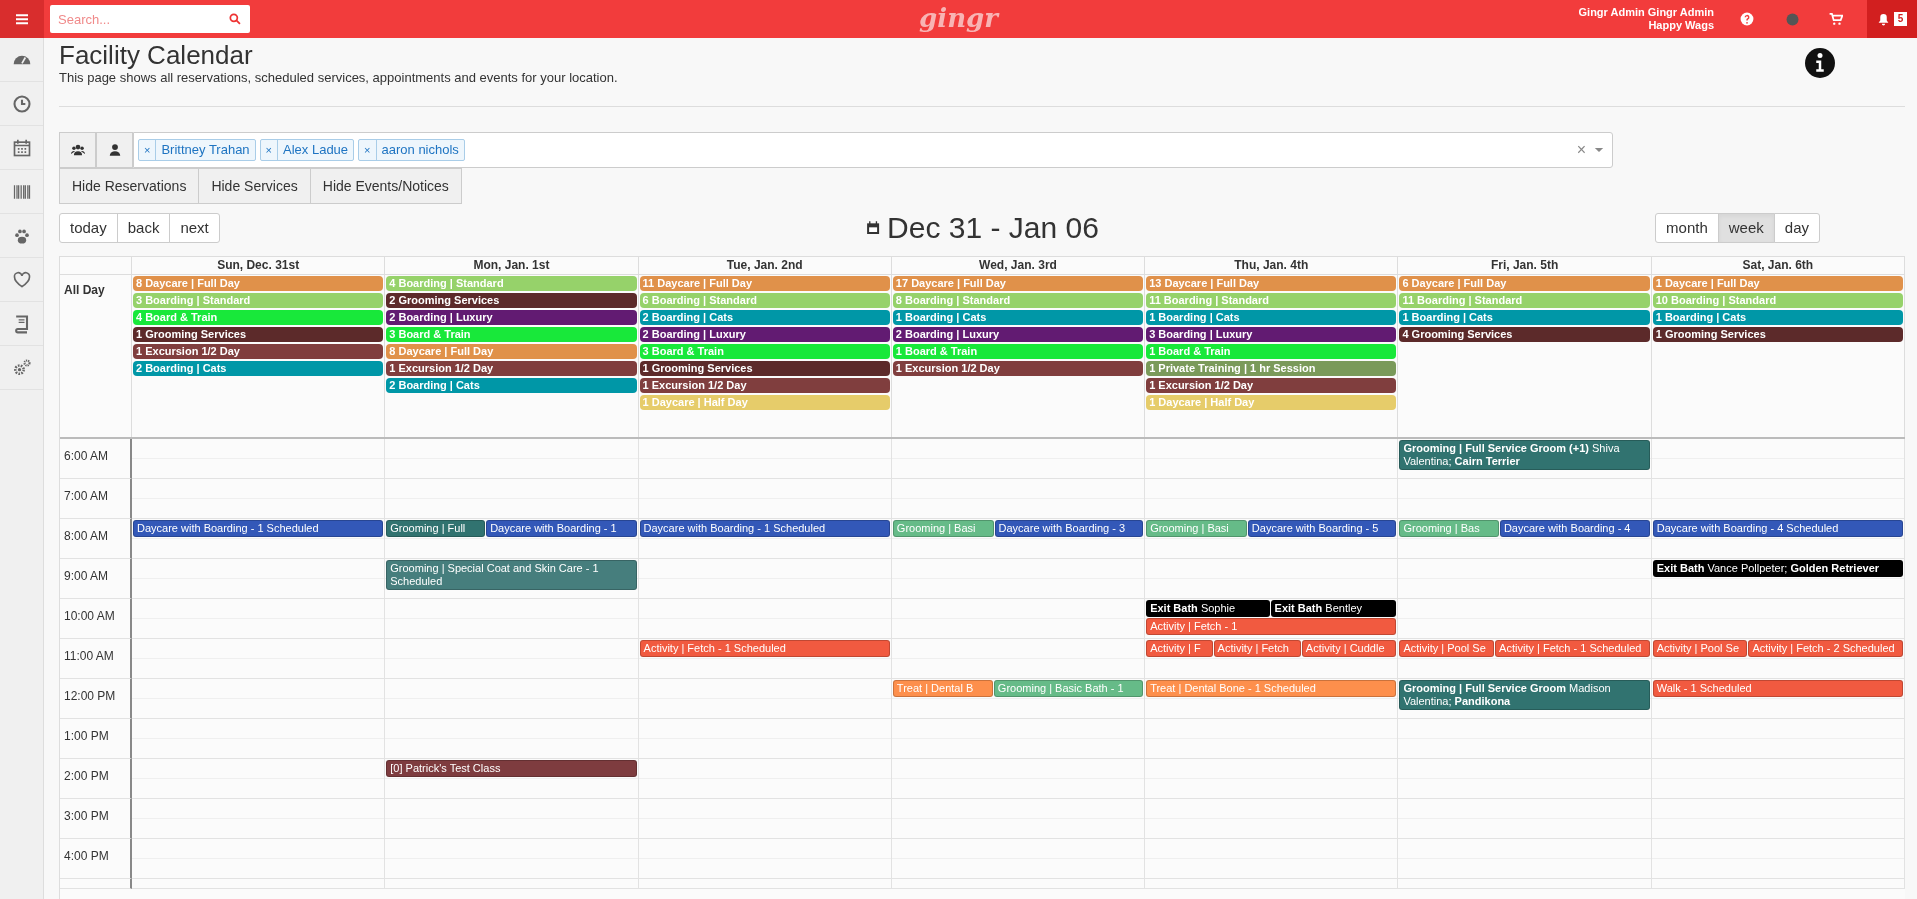 This screenshot has height=899, width=1917. Describe the element at coordinates (1777, 568) in the screenshot. I see `calendar-event: Exit Bath Vance Pollpeter; Golden Retriever` at that location.